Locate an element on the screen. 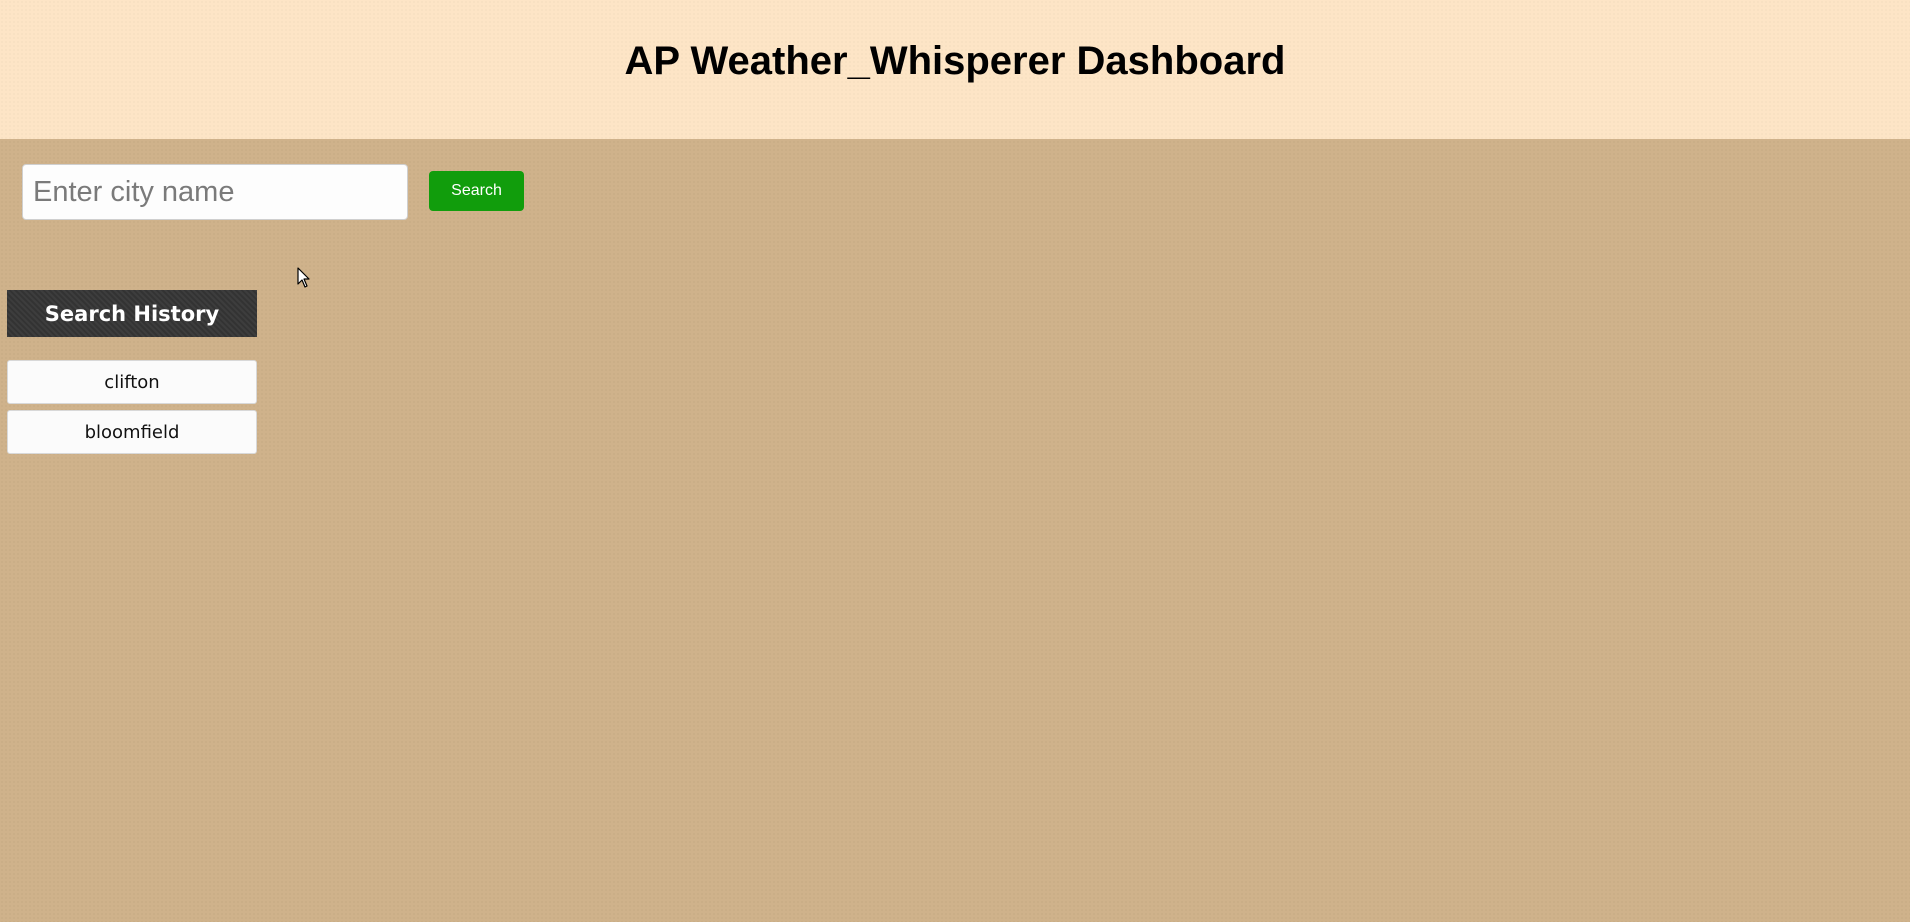 This screenshot has width=1910, height=922. search-history-title: Search History is located at coordinates (132, 313).